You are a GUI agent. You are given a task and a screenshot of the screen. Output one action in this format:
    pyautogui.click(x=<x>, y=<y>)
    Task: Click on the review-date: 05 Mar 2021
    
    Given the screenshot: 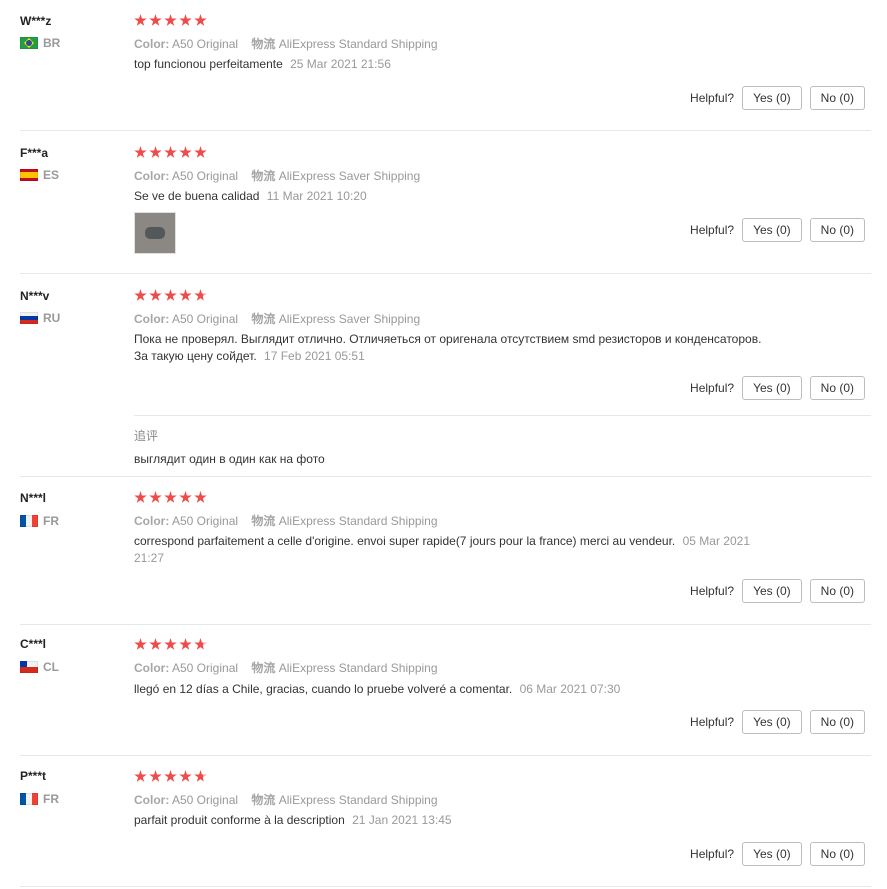 What is the action you would take?
    pyautogui.click(x=716, y=541)
    